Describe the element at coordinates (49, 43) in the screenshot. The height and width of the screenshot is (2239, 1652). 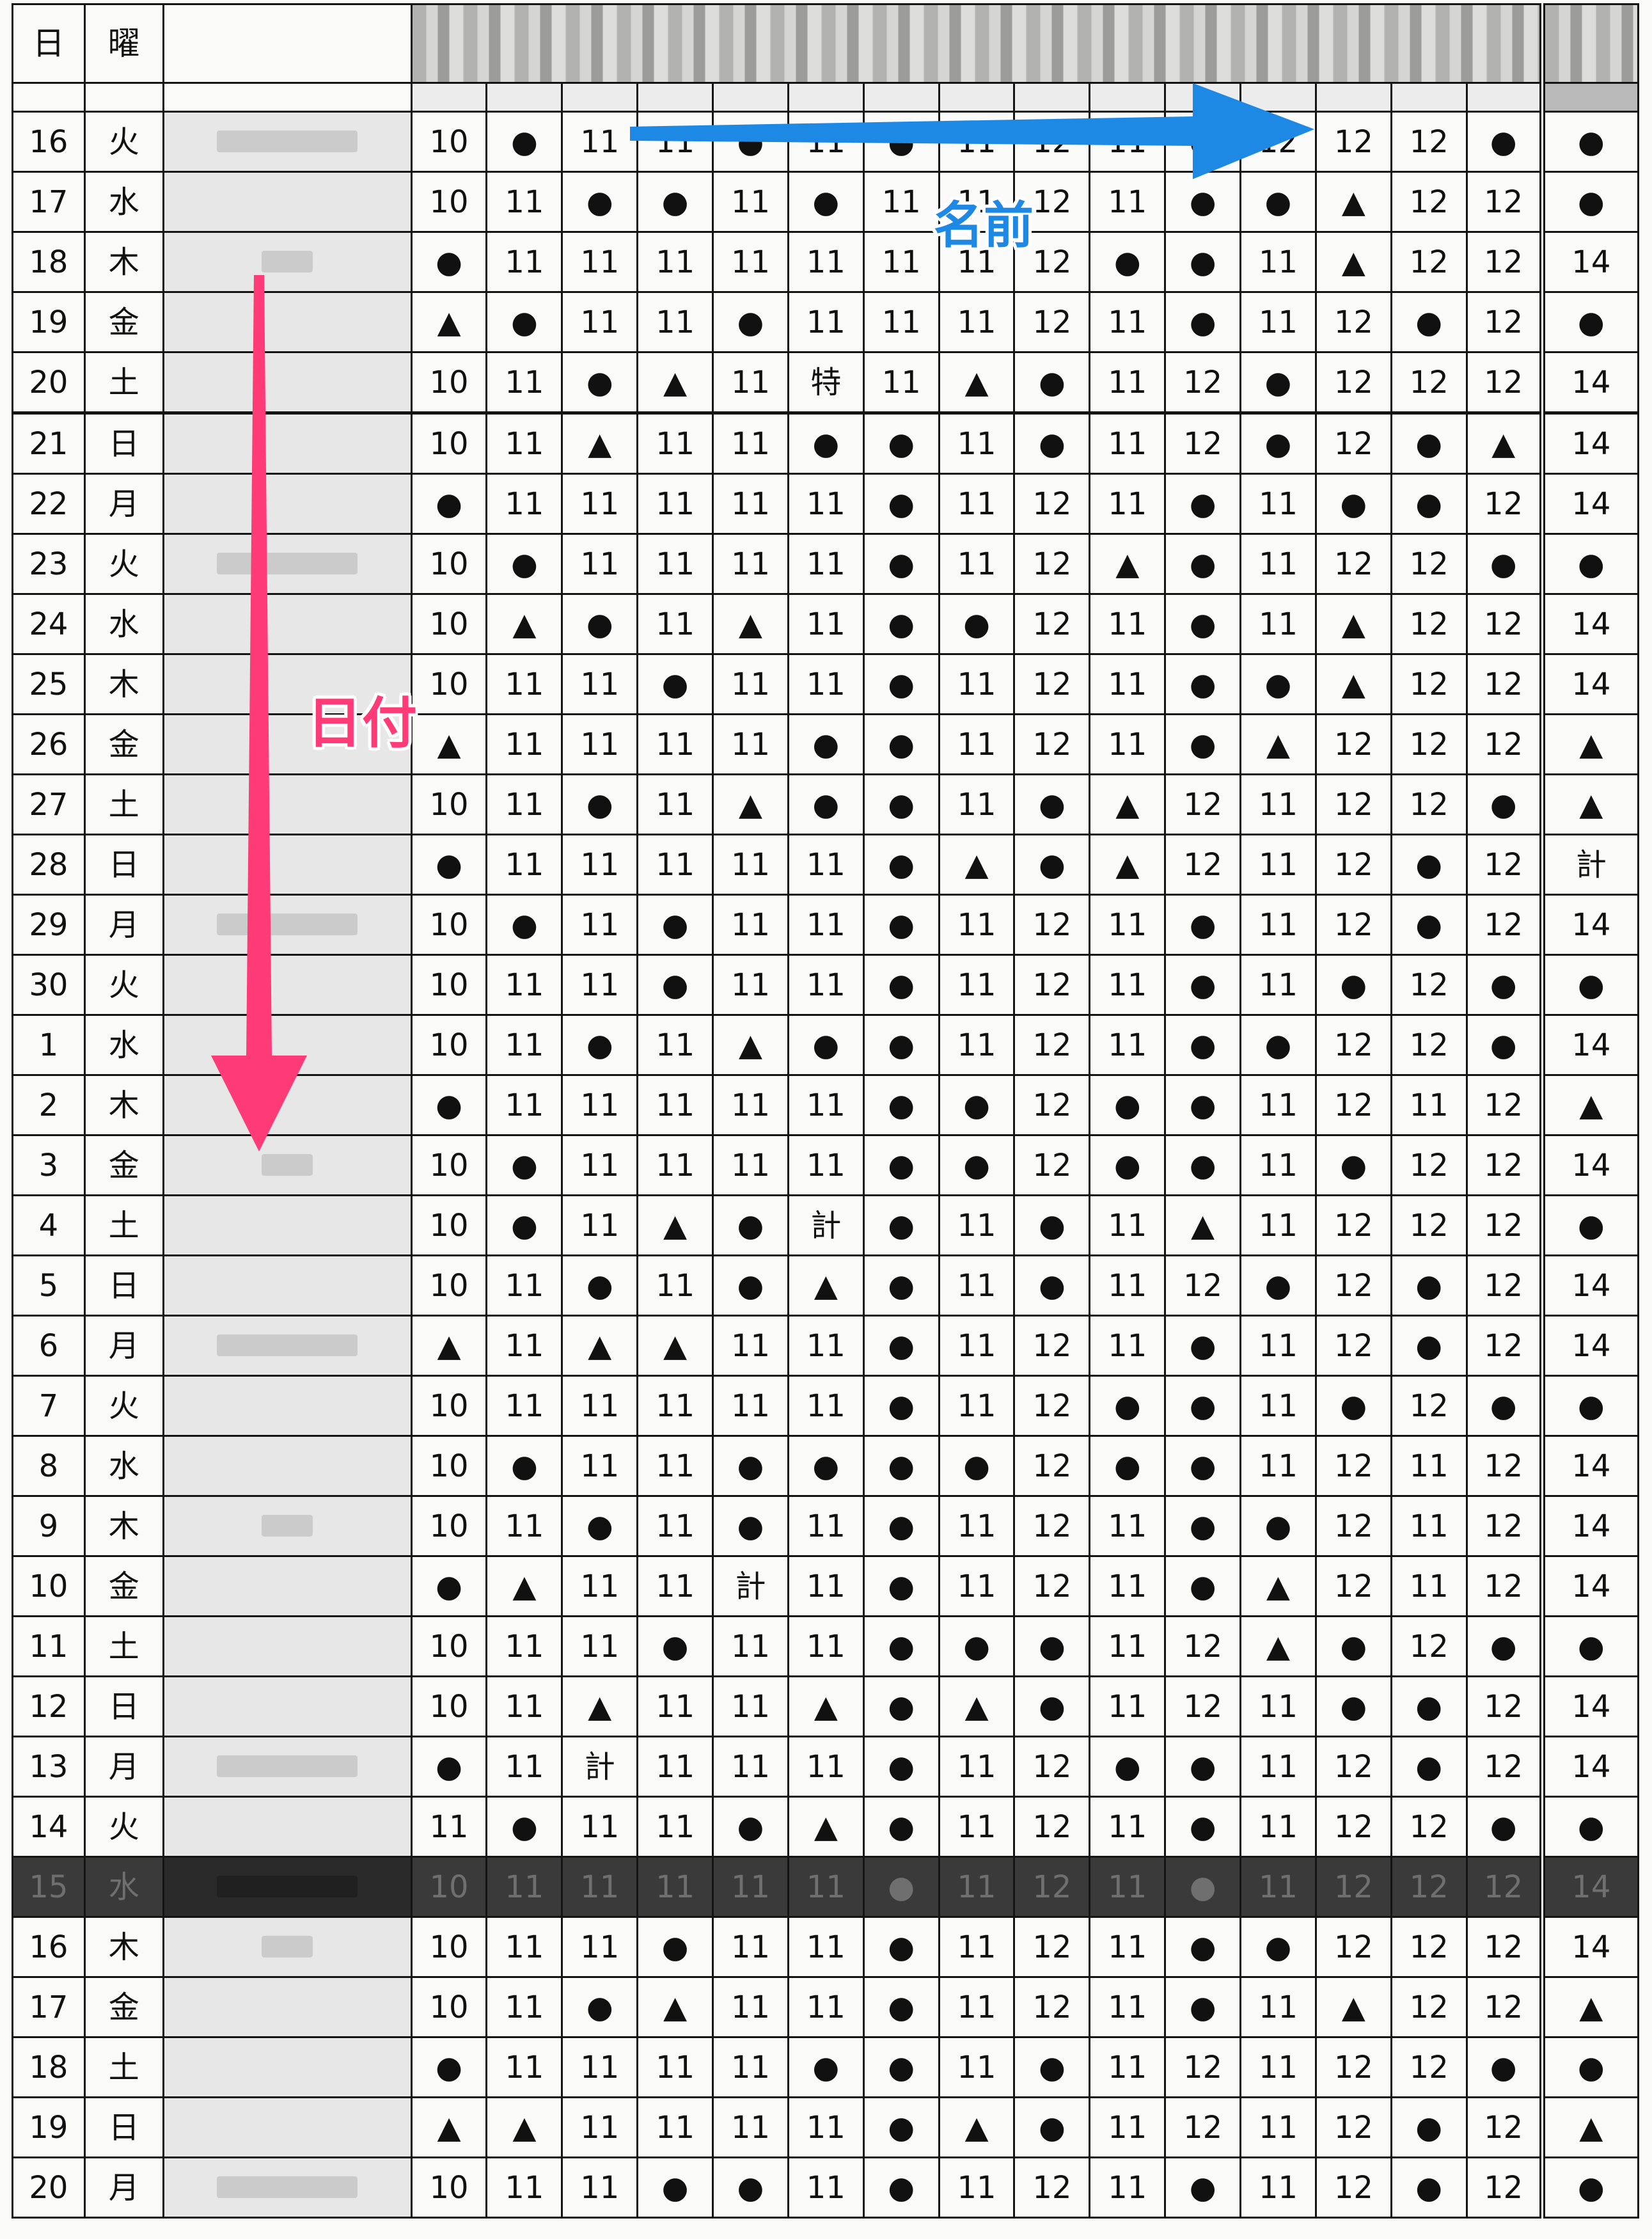
I see `date-column-header: 日` at that location.